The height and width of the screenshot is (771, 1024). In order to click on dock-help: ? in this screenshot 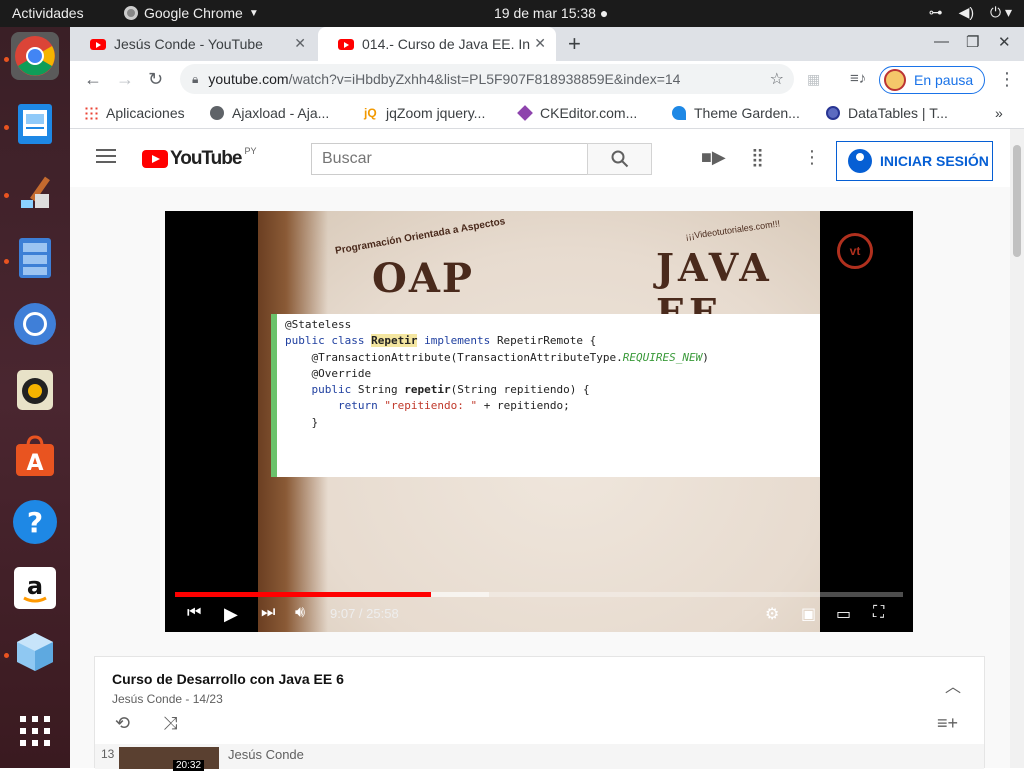, I will do `click(35, 522)`.